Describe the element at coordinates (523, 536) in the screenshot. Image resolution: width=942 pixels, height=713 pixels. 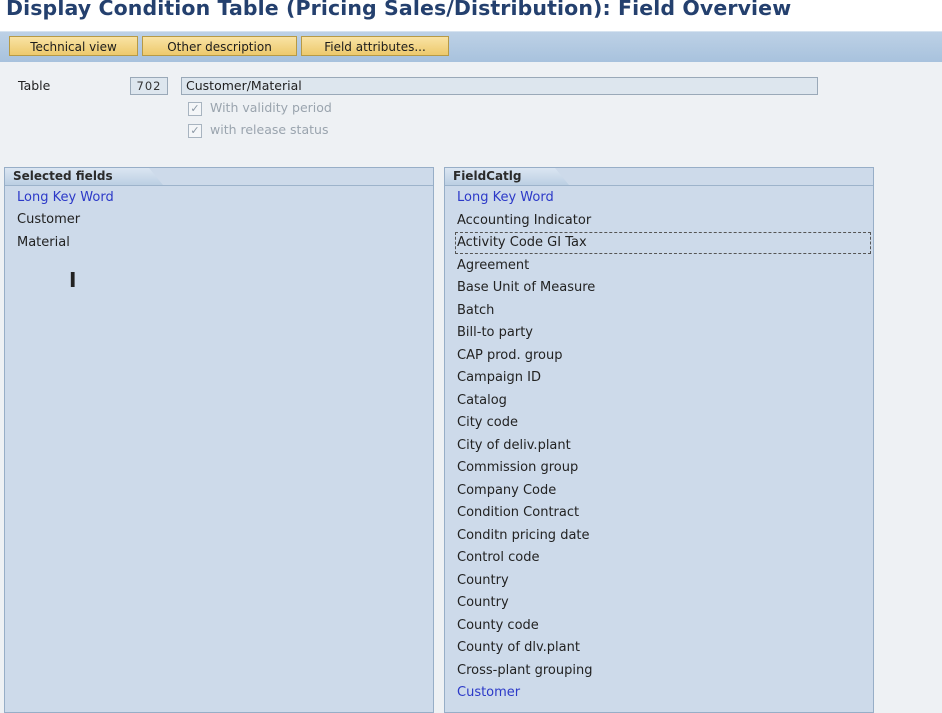
I see `catalog-item: Conditn pricing date` at that location.